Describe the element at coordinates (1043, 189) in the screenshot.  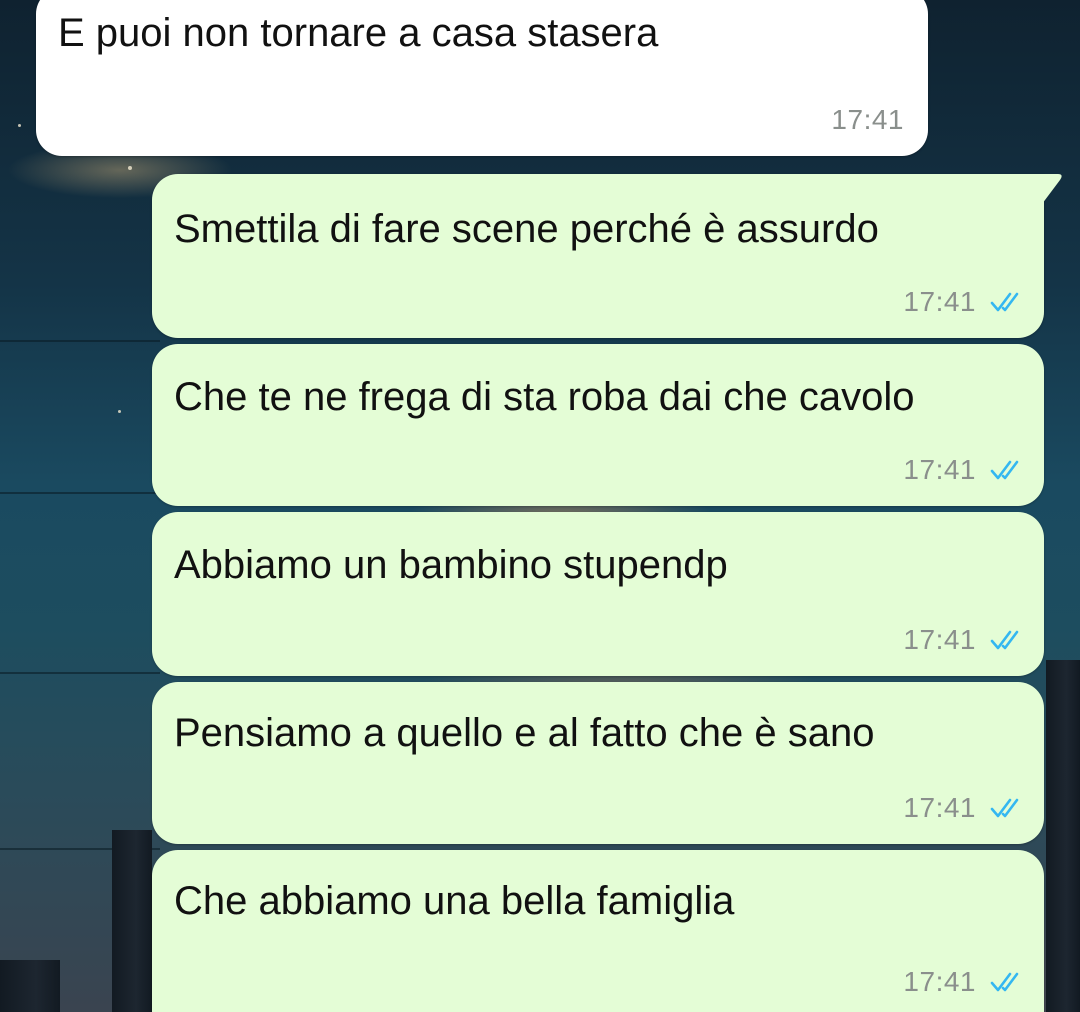
I see `bubble-tail-icon` at that location.